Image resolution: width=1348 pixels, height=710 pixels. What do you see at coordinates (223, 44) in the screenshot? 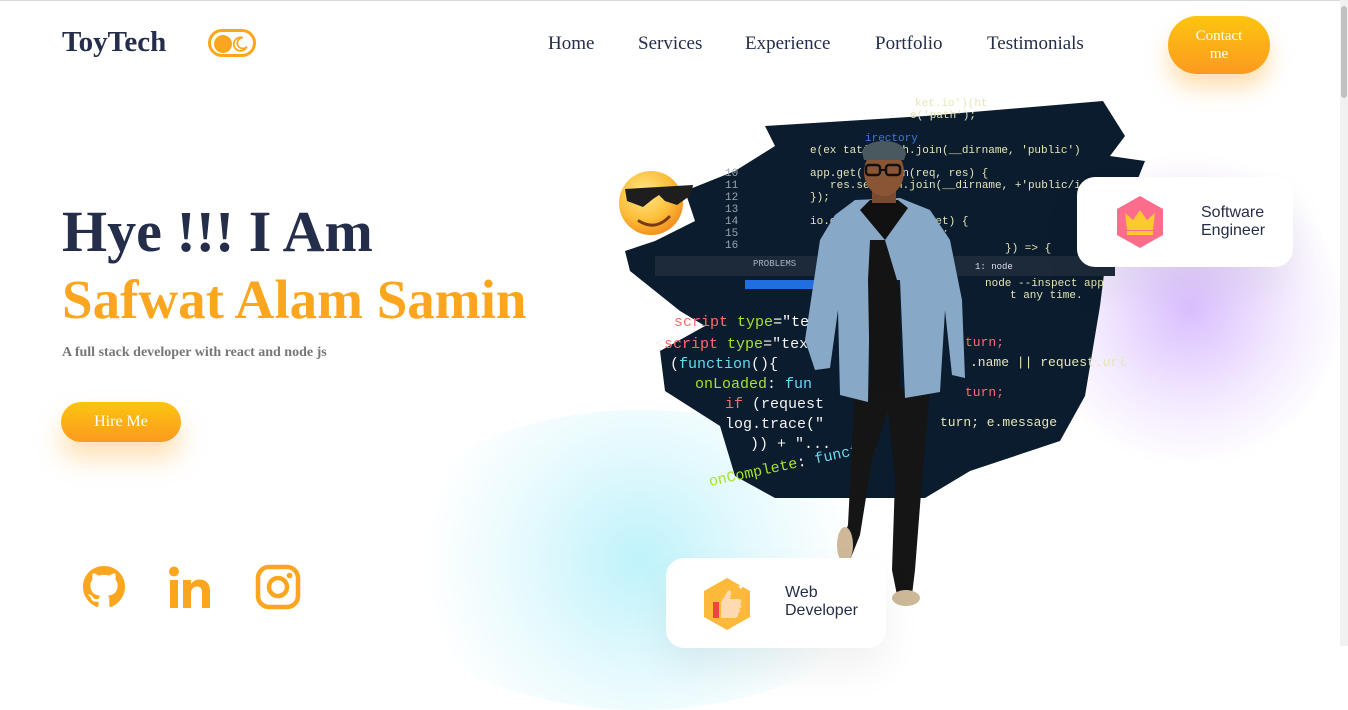
I see `toggle-knob` at bounding box center [223, 44].